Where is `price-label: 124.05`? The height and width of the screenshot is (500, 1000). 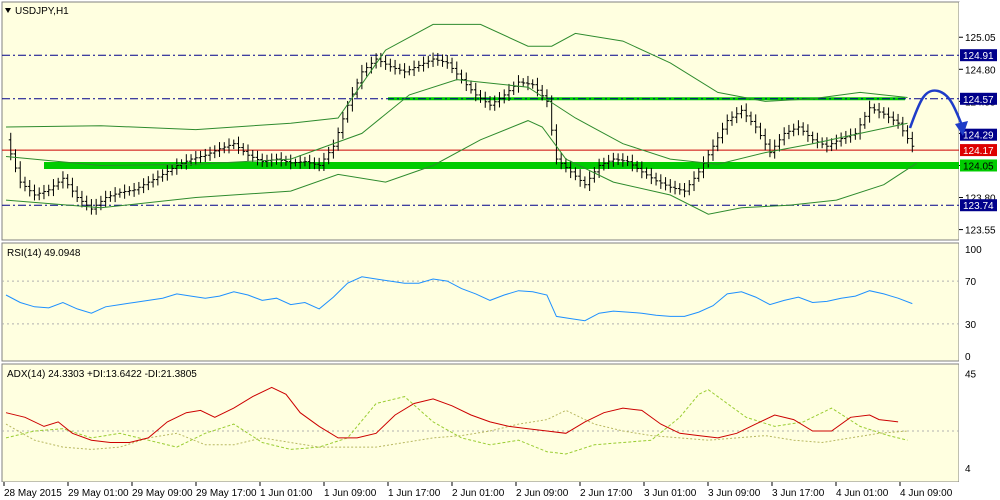 price-label: 124.05 is located at coordinates (978, 165).